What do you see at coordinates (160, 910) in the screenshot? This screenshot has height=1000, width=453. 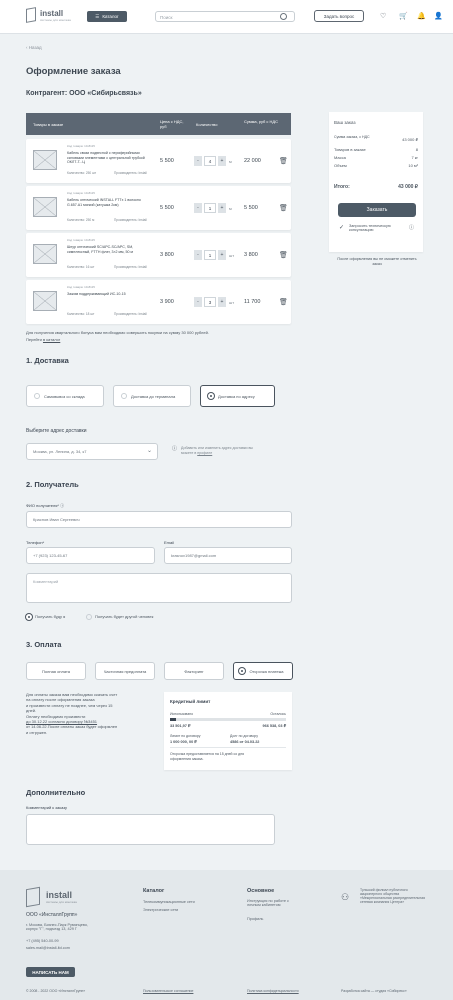 I see `footer-catalog-link: Электрические сети` at bounding box center [160, 910].